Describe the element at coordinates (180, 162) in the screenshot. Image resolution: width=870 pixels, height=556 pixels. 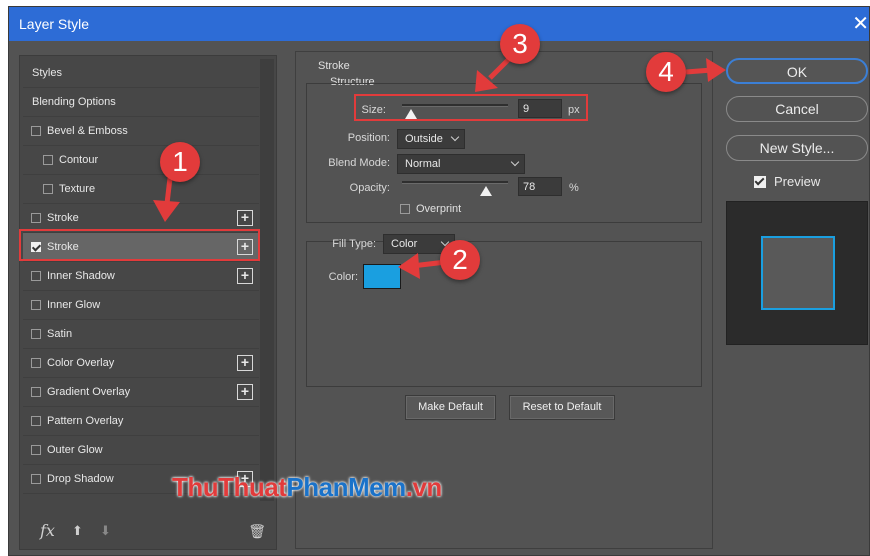
I see `step-badge-1: 1` at that location.